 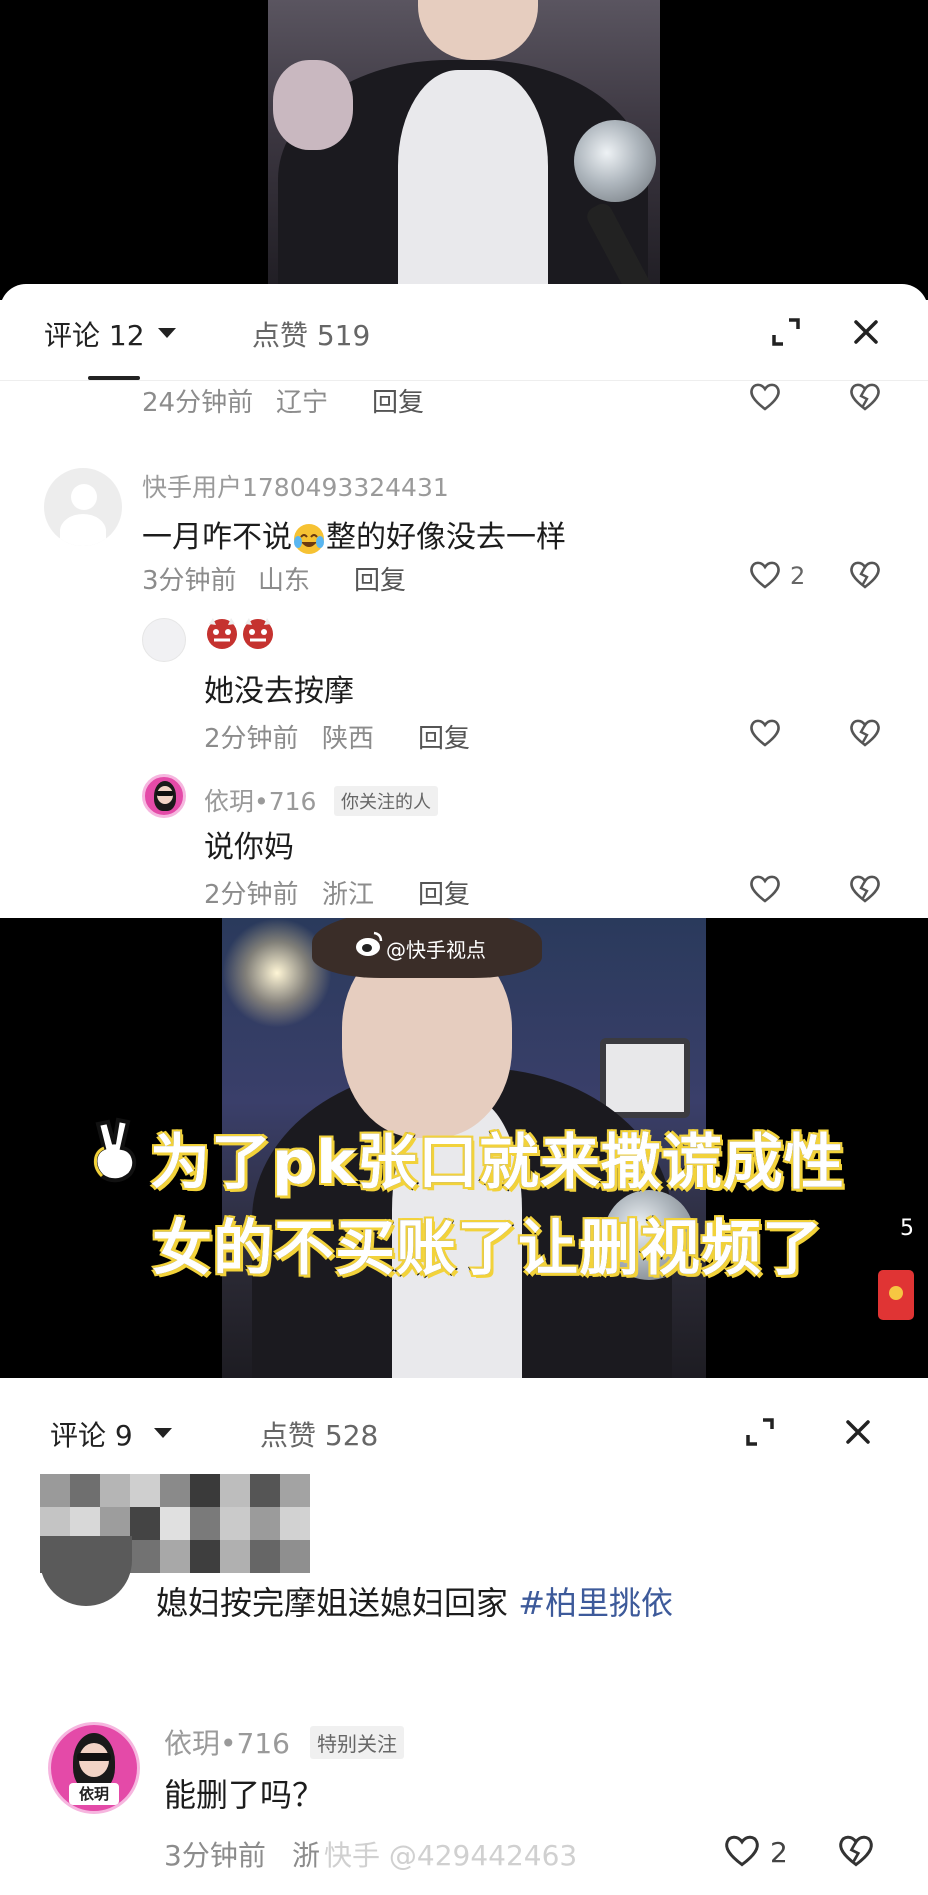 What do you see at coordinates (319, 1434) in the screenshot?
I see `likes-tab: 点赞 528` at bounding box center [319, 1434].